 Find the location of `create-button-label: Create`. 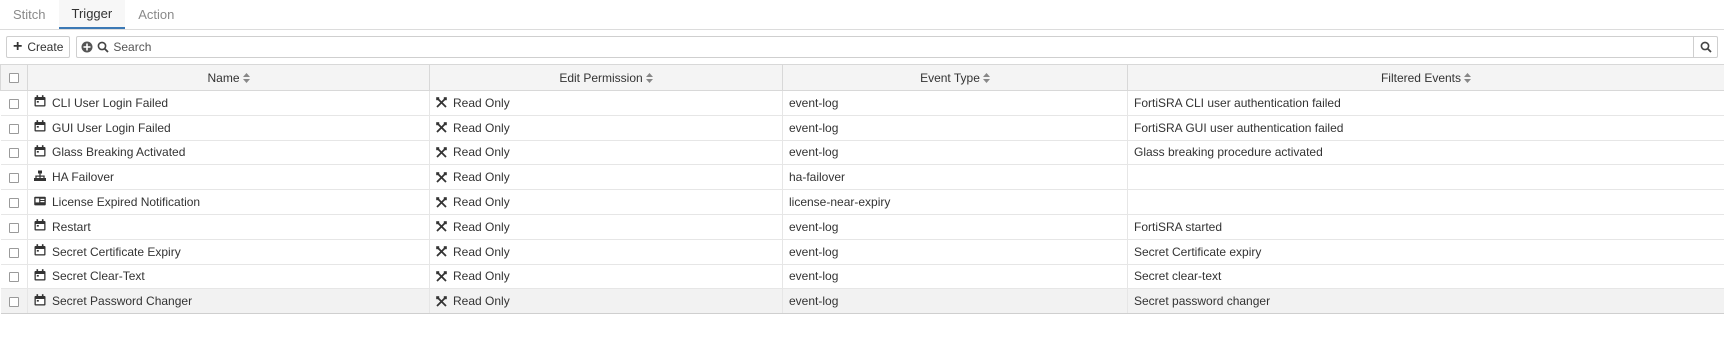

create-button-label: Create is located at coordinates (45, 47).